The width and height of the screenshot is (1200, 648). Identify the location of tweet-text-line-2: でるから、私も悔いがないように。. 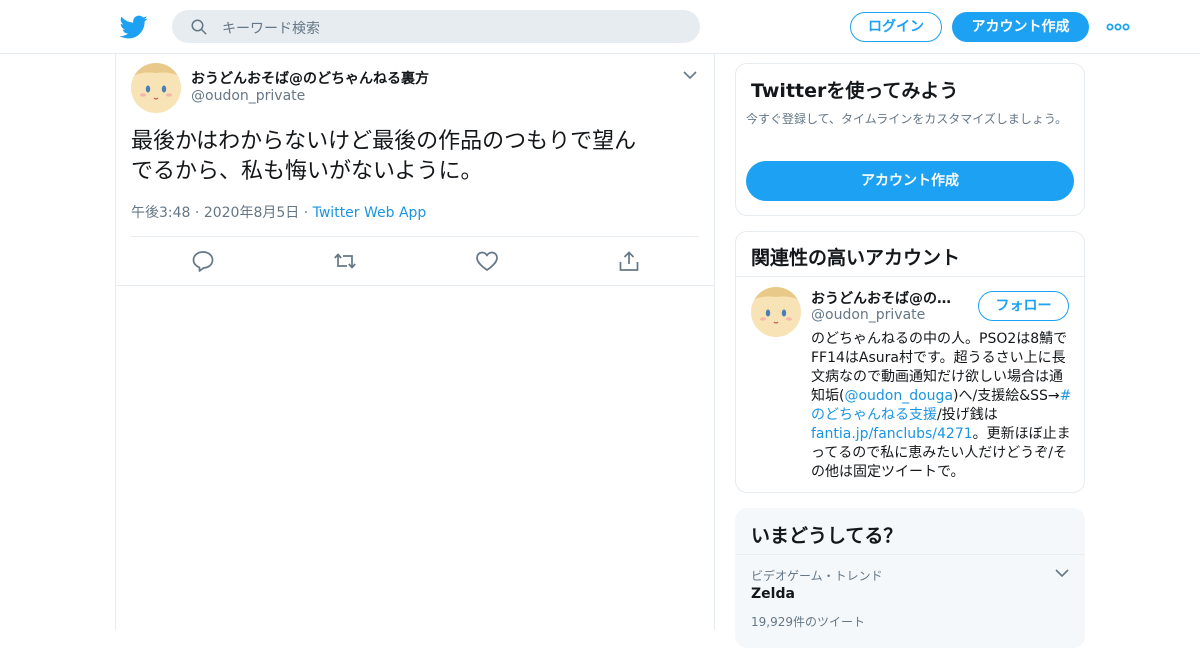
(307, 171).